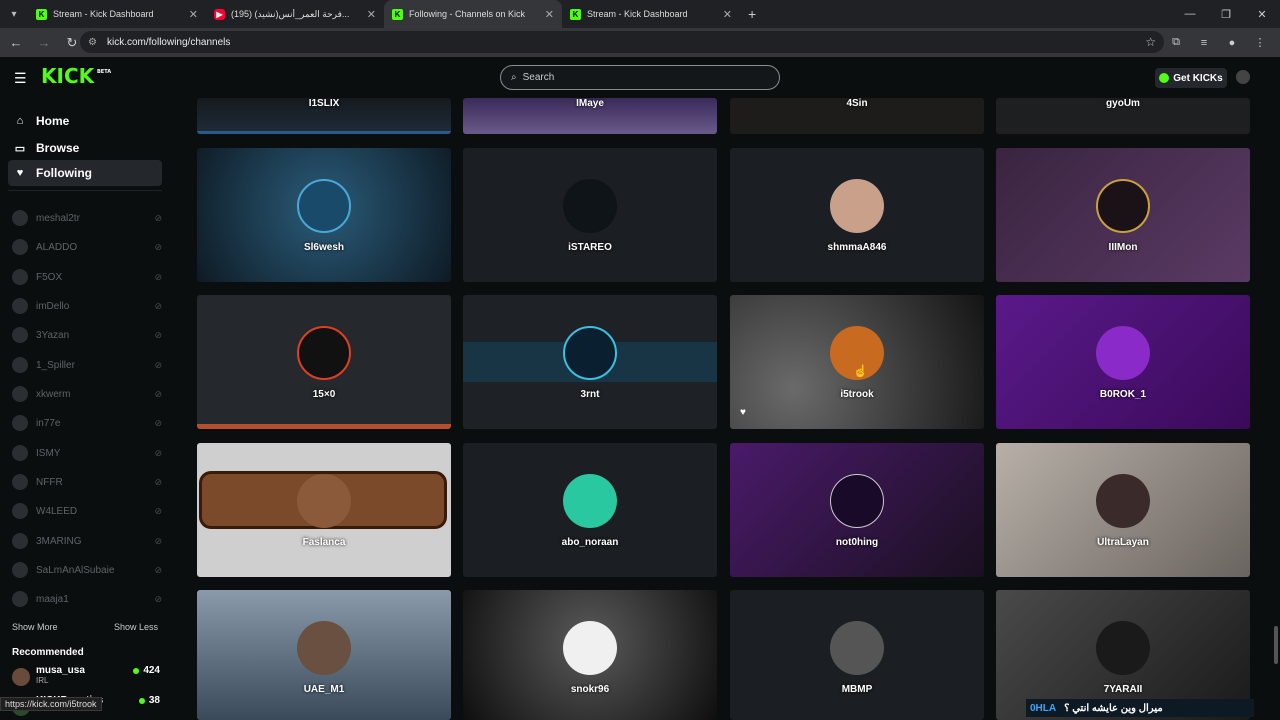 This screenshot has width=1280, height=720. Describe the element at coordinates (44, 42) in the screenshot. I see `forward-icon: →` at that location.